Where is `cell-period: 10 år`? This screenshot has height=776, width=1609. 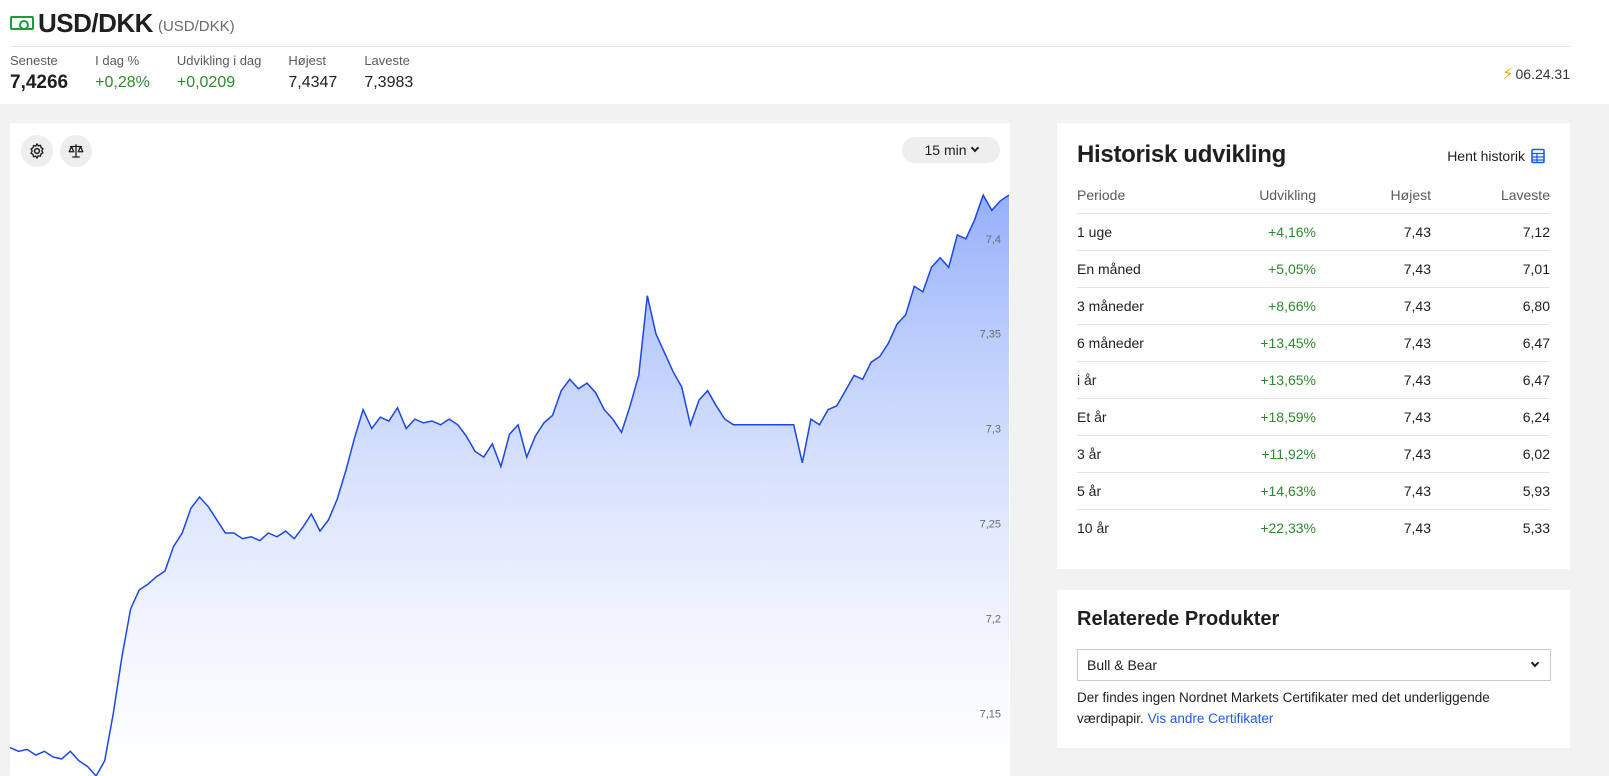 cell-period: 10 år is located at coordinates (1139, 527).